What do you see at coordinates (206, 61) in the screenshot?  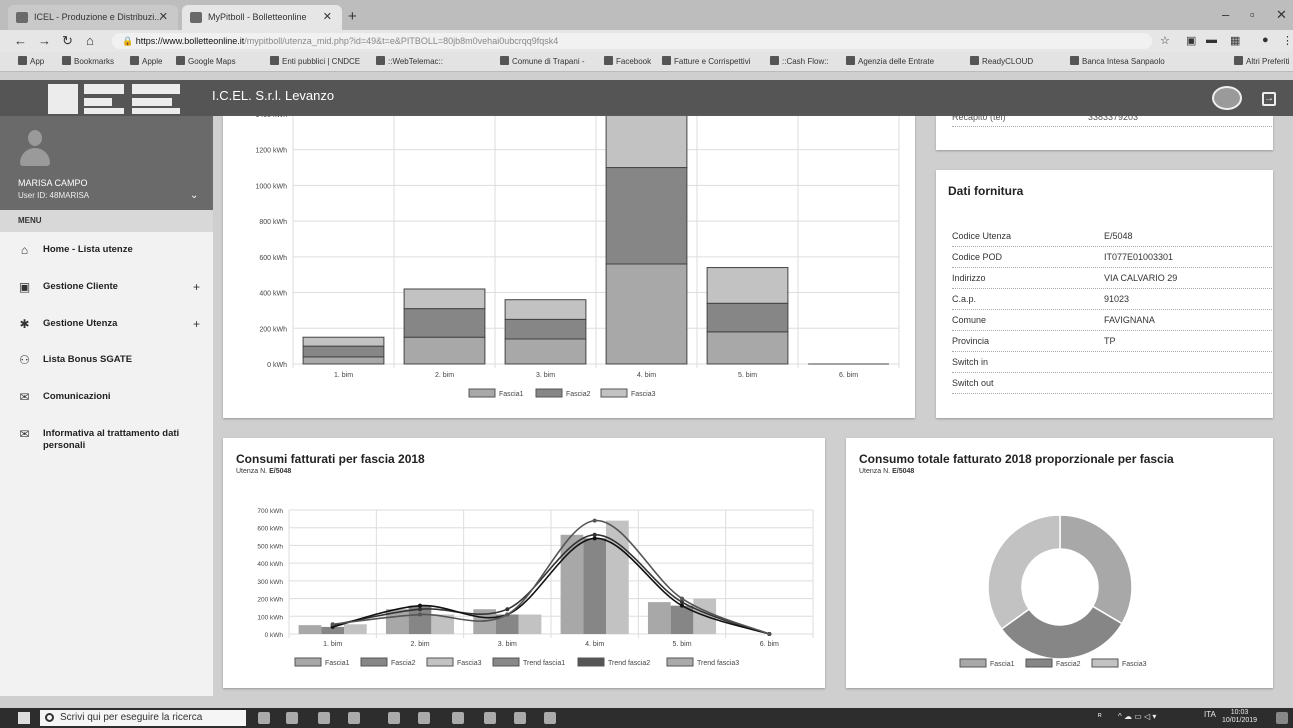 I see `bookmark-item: Google Maps` at bounding box center [206, 61].